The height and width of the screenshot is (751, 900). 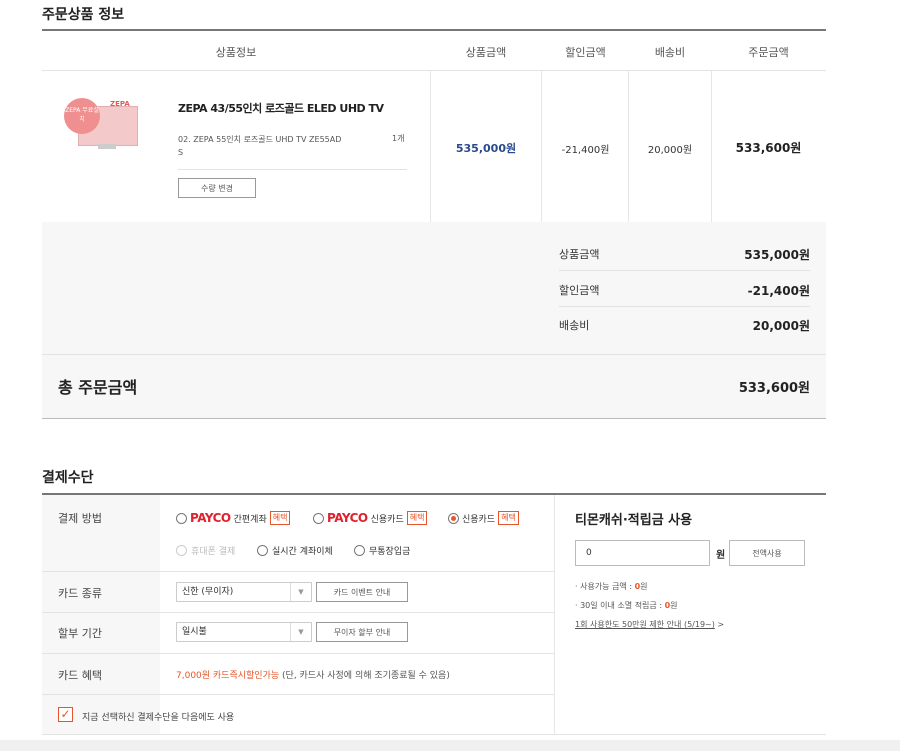 I want to click on quantity-change-button: 수량 변경, so click(x=217, y=188).